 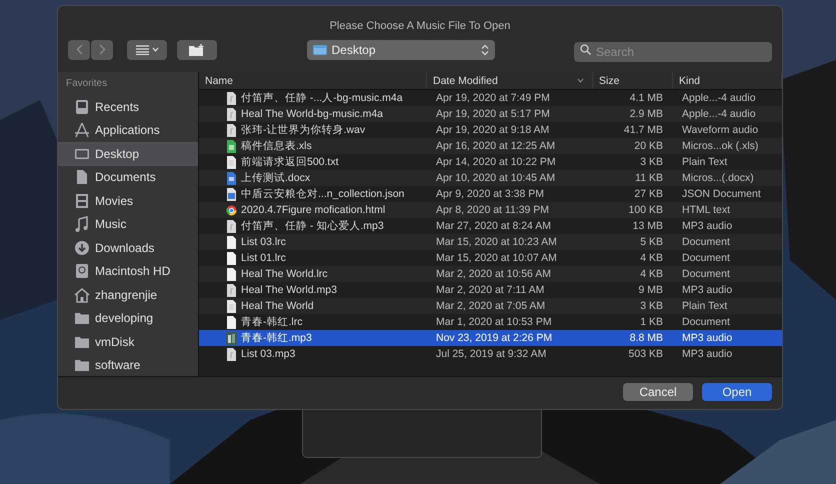 I want to click on date-cell: Mar 15, 2020 at 10:23 AM, so click(x=496, y=242).